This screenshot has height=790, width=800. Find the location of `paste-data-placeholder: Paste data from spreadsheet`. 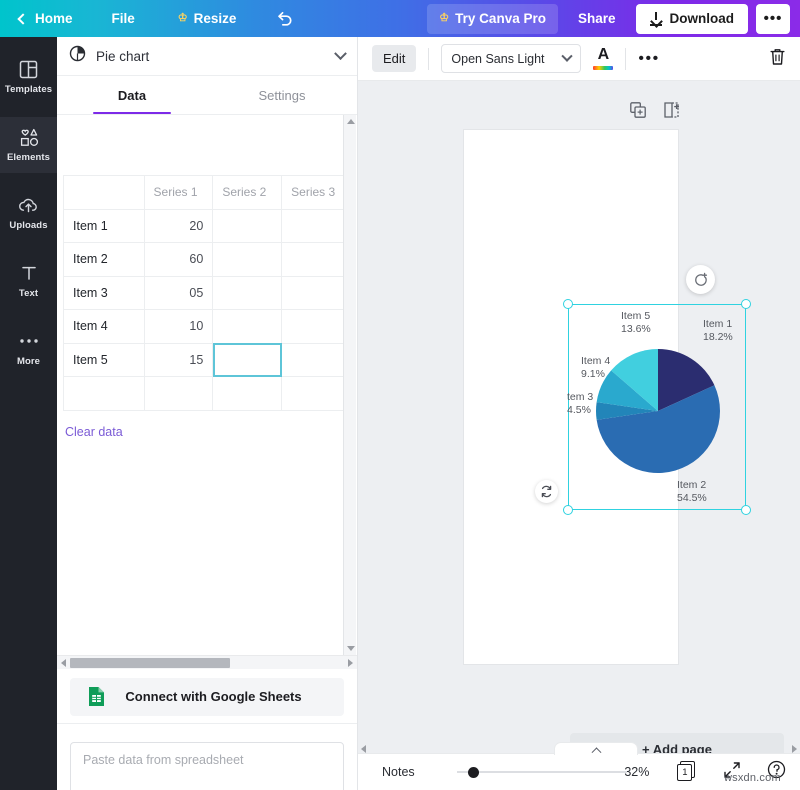

paste-data-placeholder: Paste data from spreadsheet is located at coordinates (163, 760).